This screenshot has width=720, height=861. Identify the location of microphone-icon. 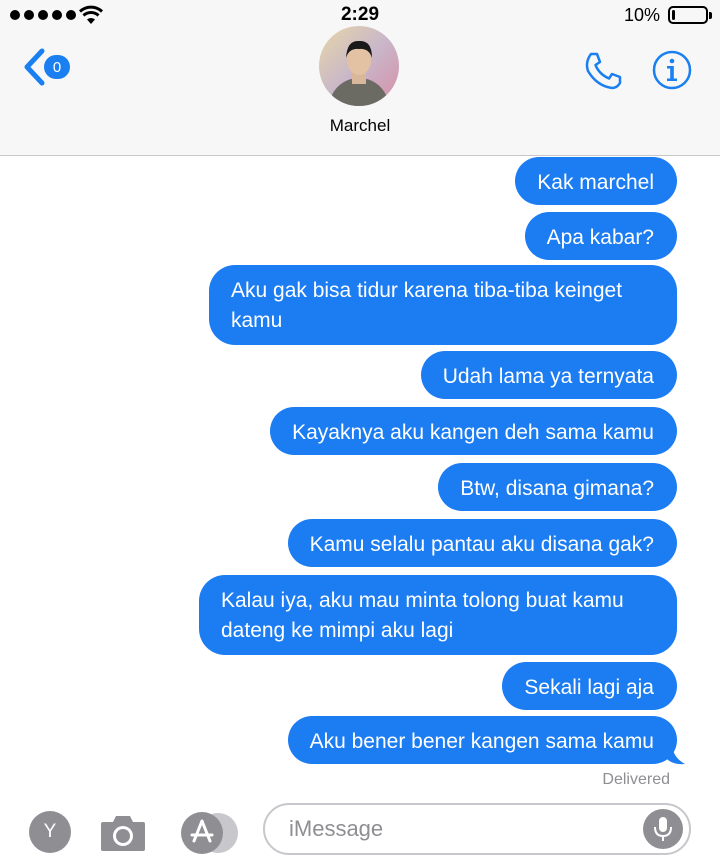
(663, 829).